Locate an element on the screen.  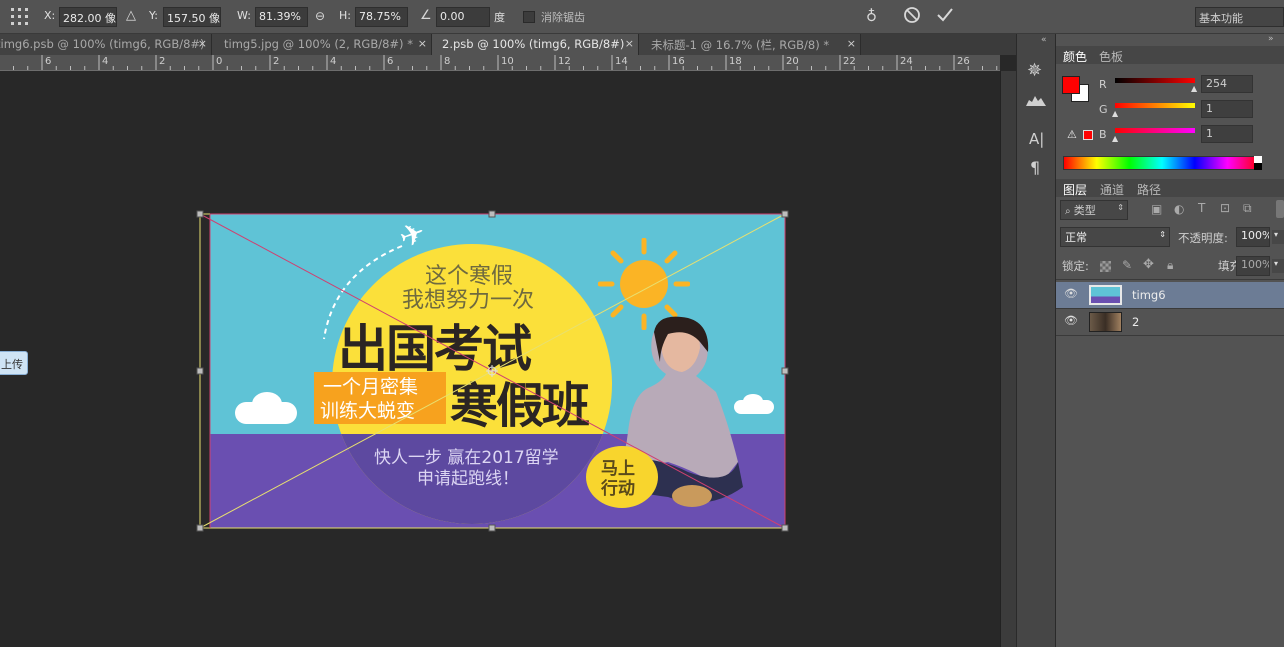
gamut-warning-icon: ⚠ is located at coordinates (1072, 134).